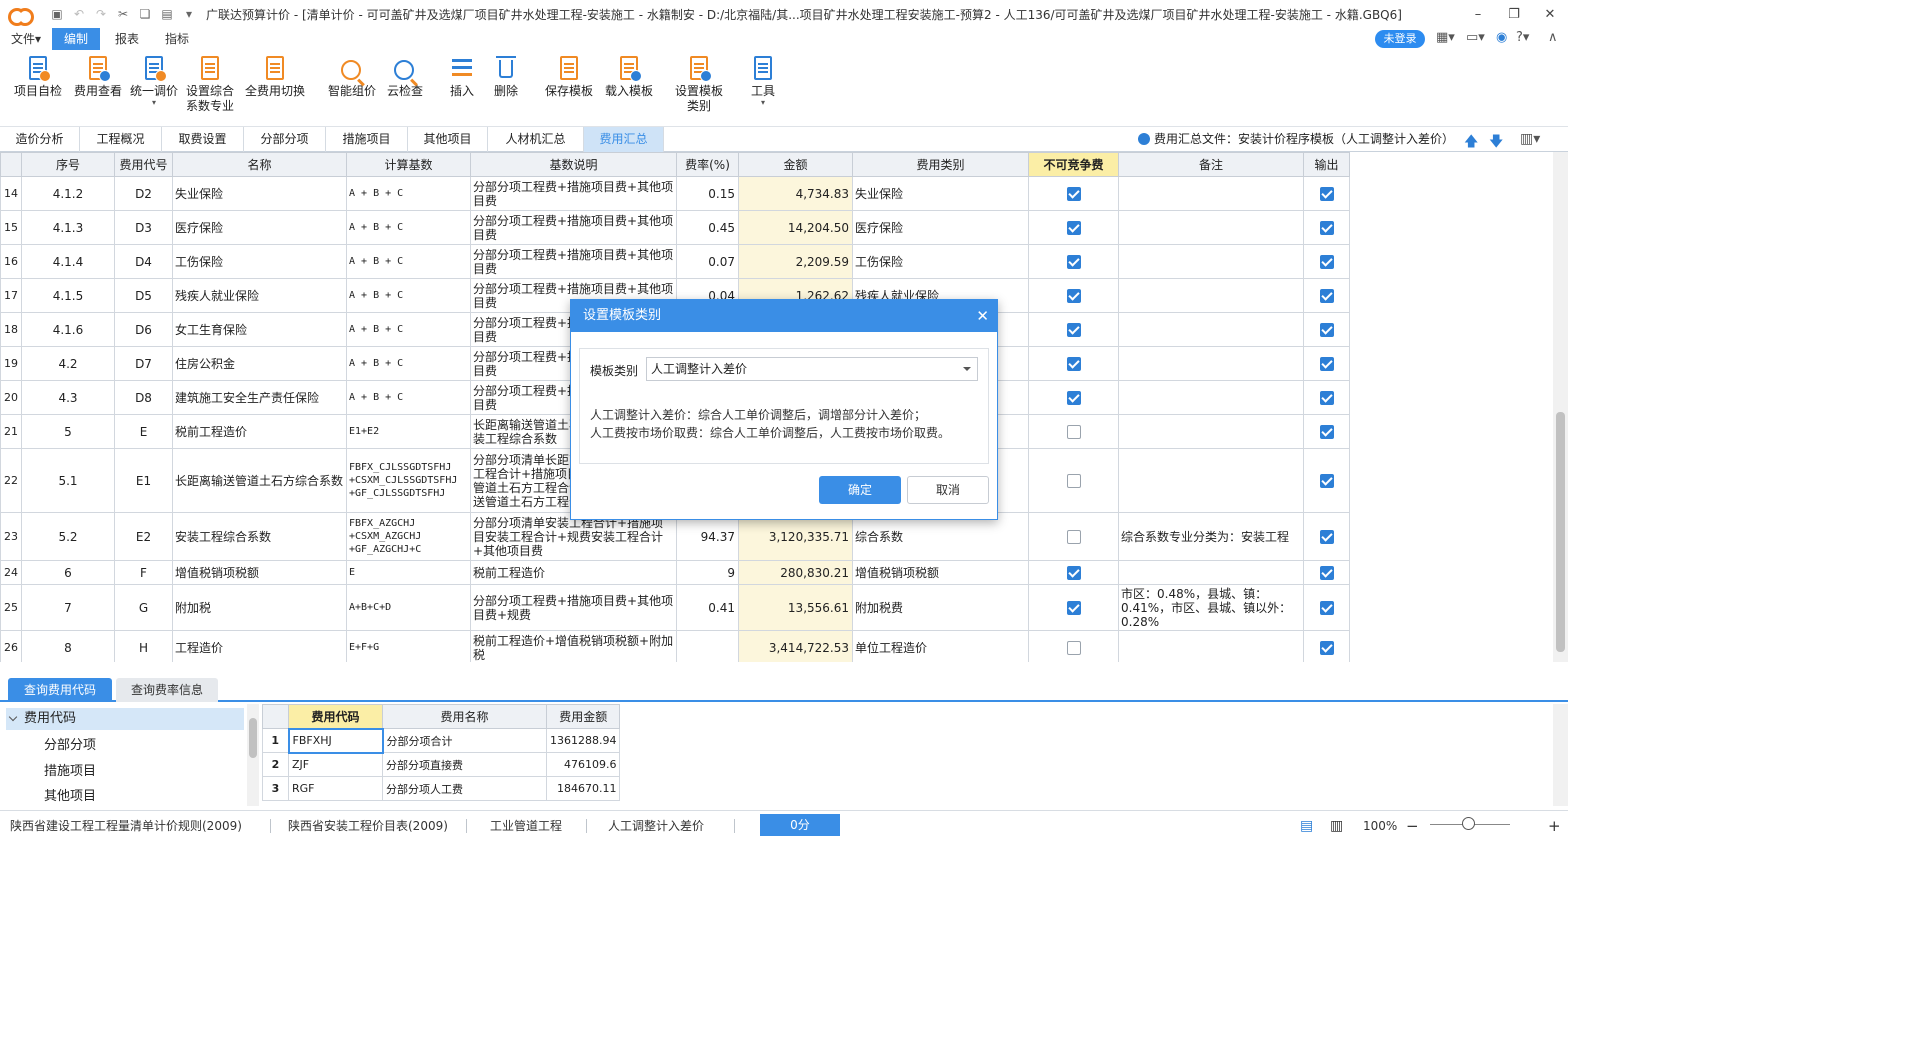  What do you see at coordinates (462, 88) in the screenshot?
I see `insert-button: 插入` at bounding box center [462, 88].